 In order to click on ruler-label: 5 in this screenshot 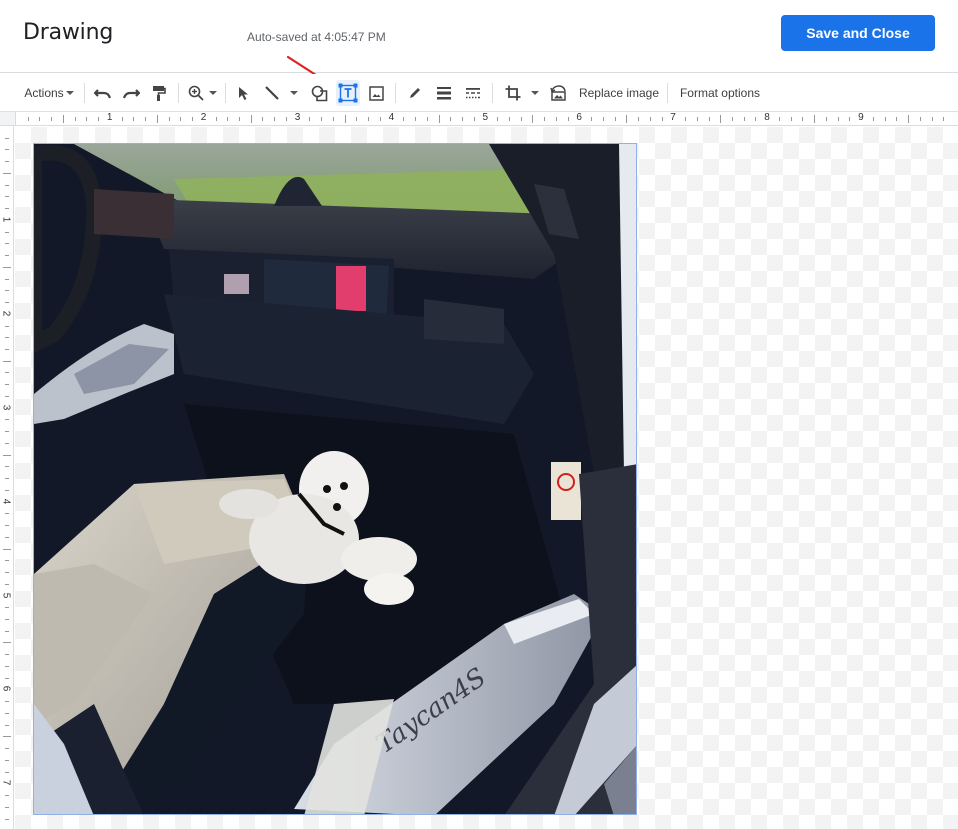, I will do `click(6, 595)`.